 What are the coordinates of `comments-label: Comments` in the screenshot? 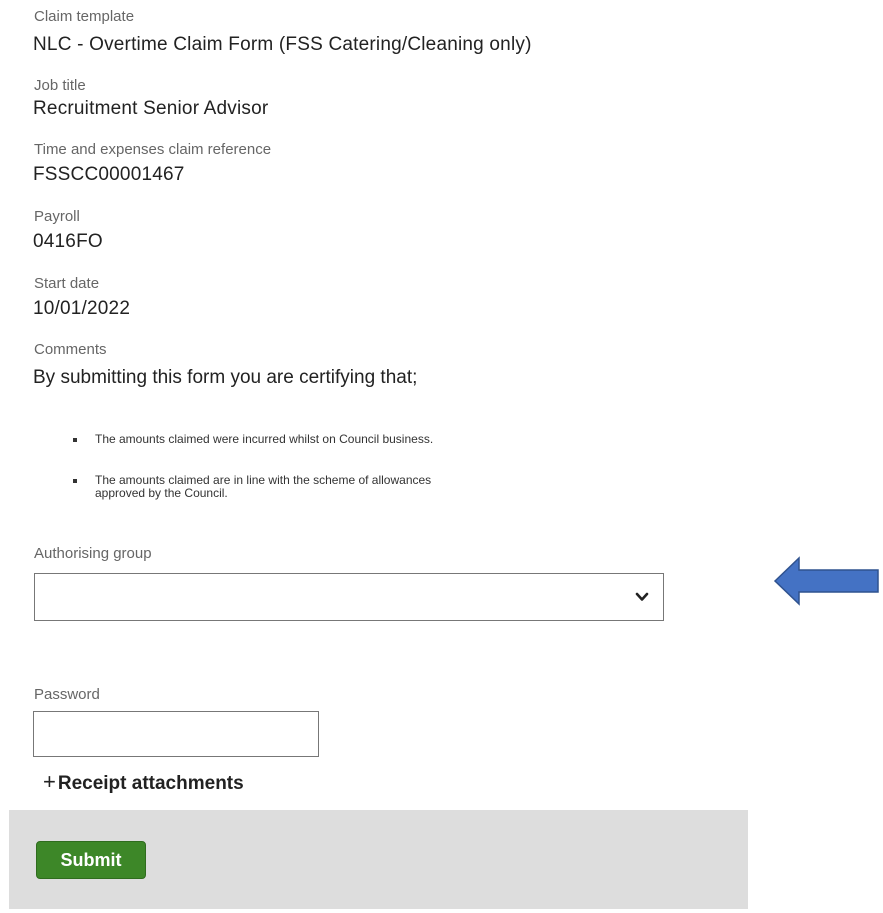 It's located at (70, 349).